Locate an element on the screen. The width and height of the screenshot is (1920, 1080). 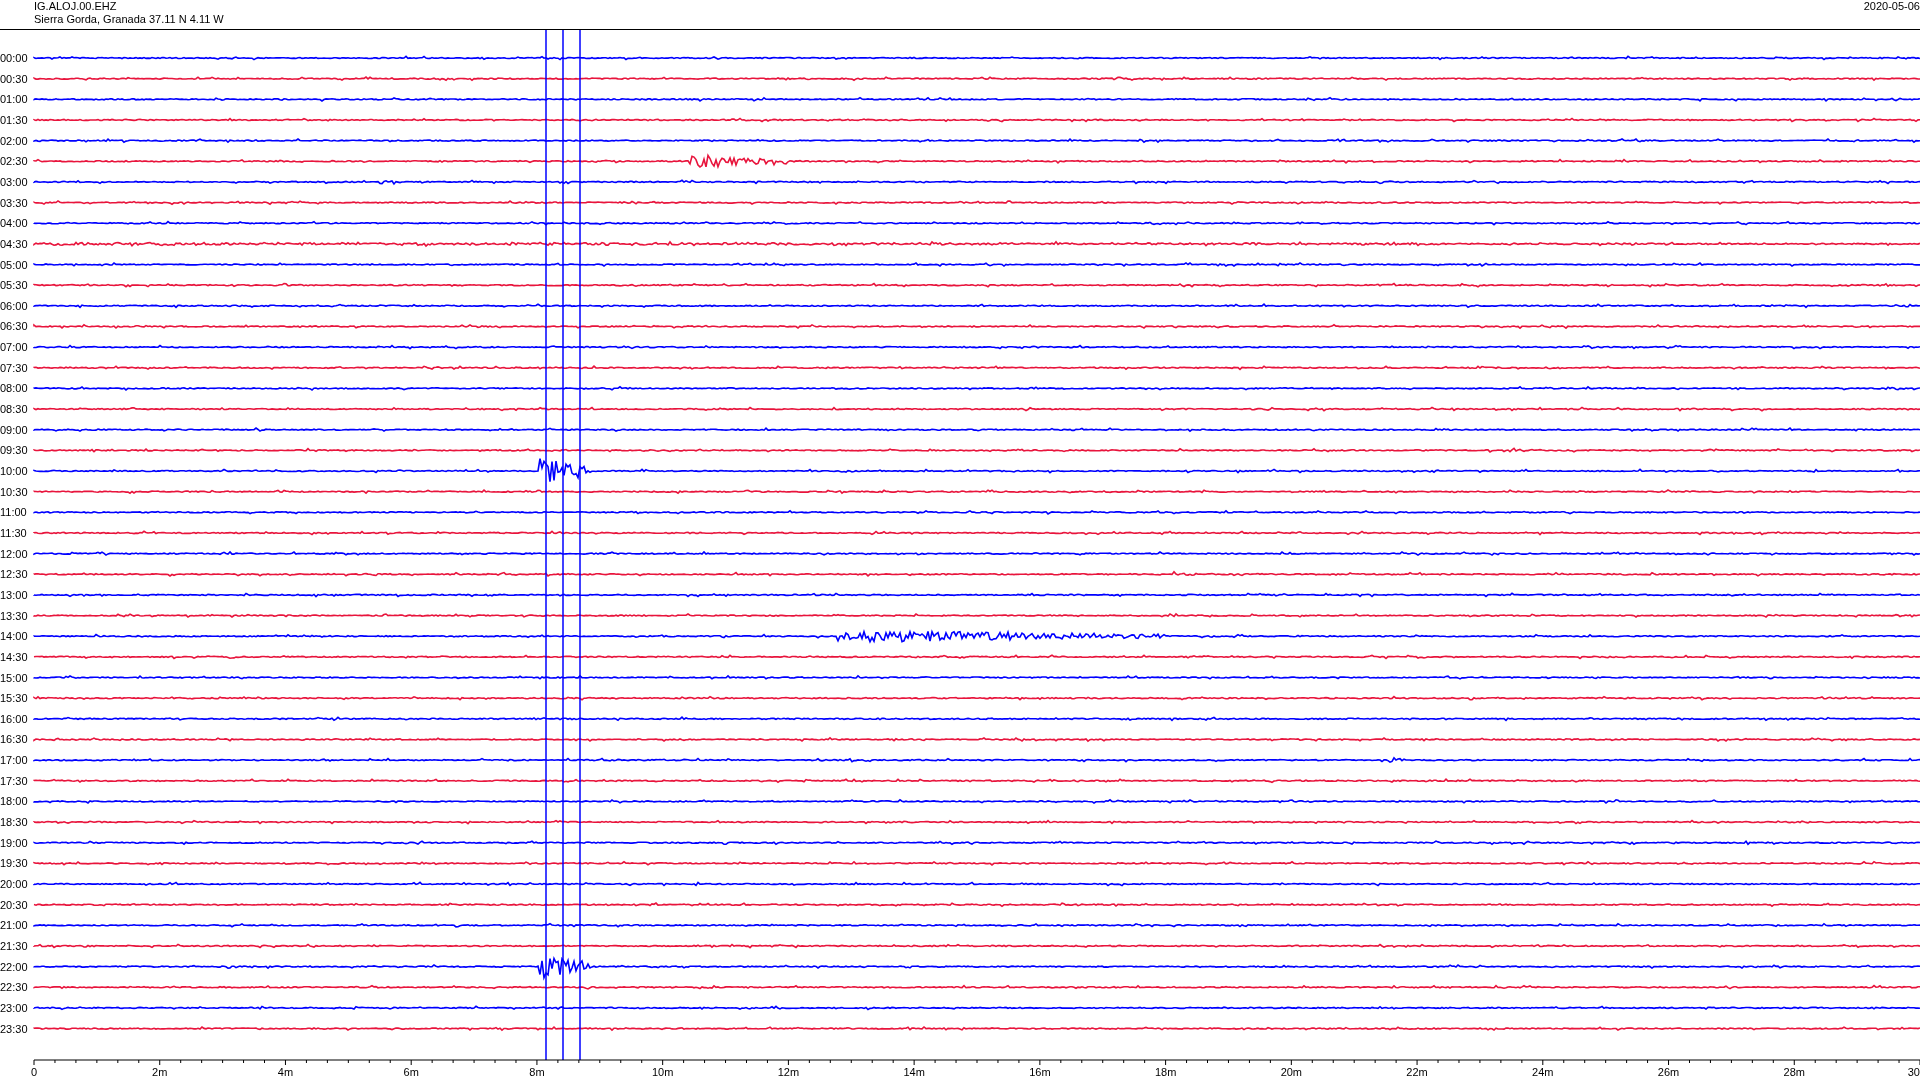
time-label: 19:00 is located at coordinates (14, 842).